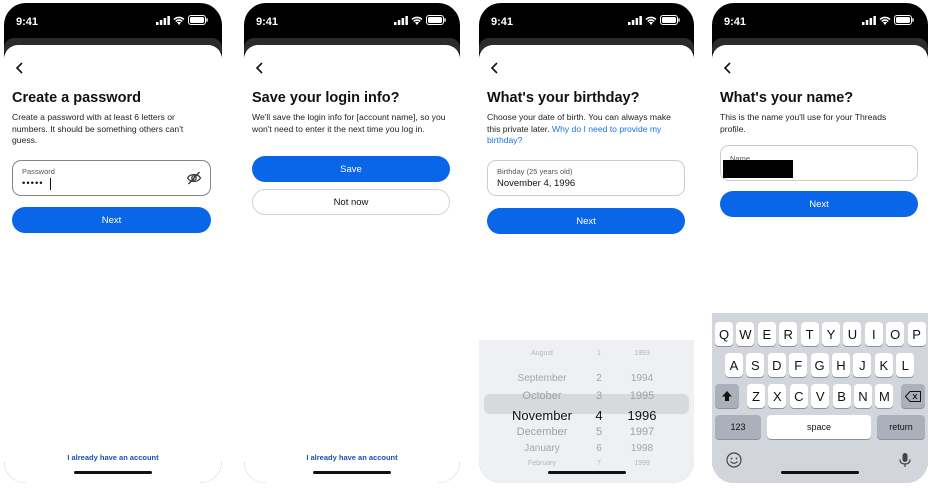 The height and width of the screenshot is (489, 935). What do you see at coordinates (50, 184) in the screenshot?
I see `text-cursor` at bounding box center [50, 184].